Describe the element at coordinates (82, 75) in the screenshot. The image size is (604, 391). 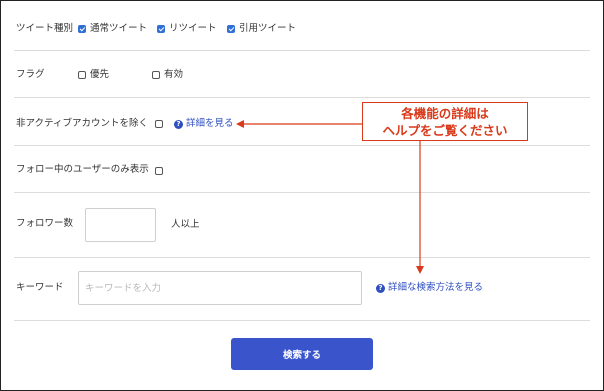
I see `checkbox-priority` at that location.